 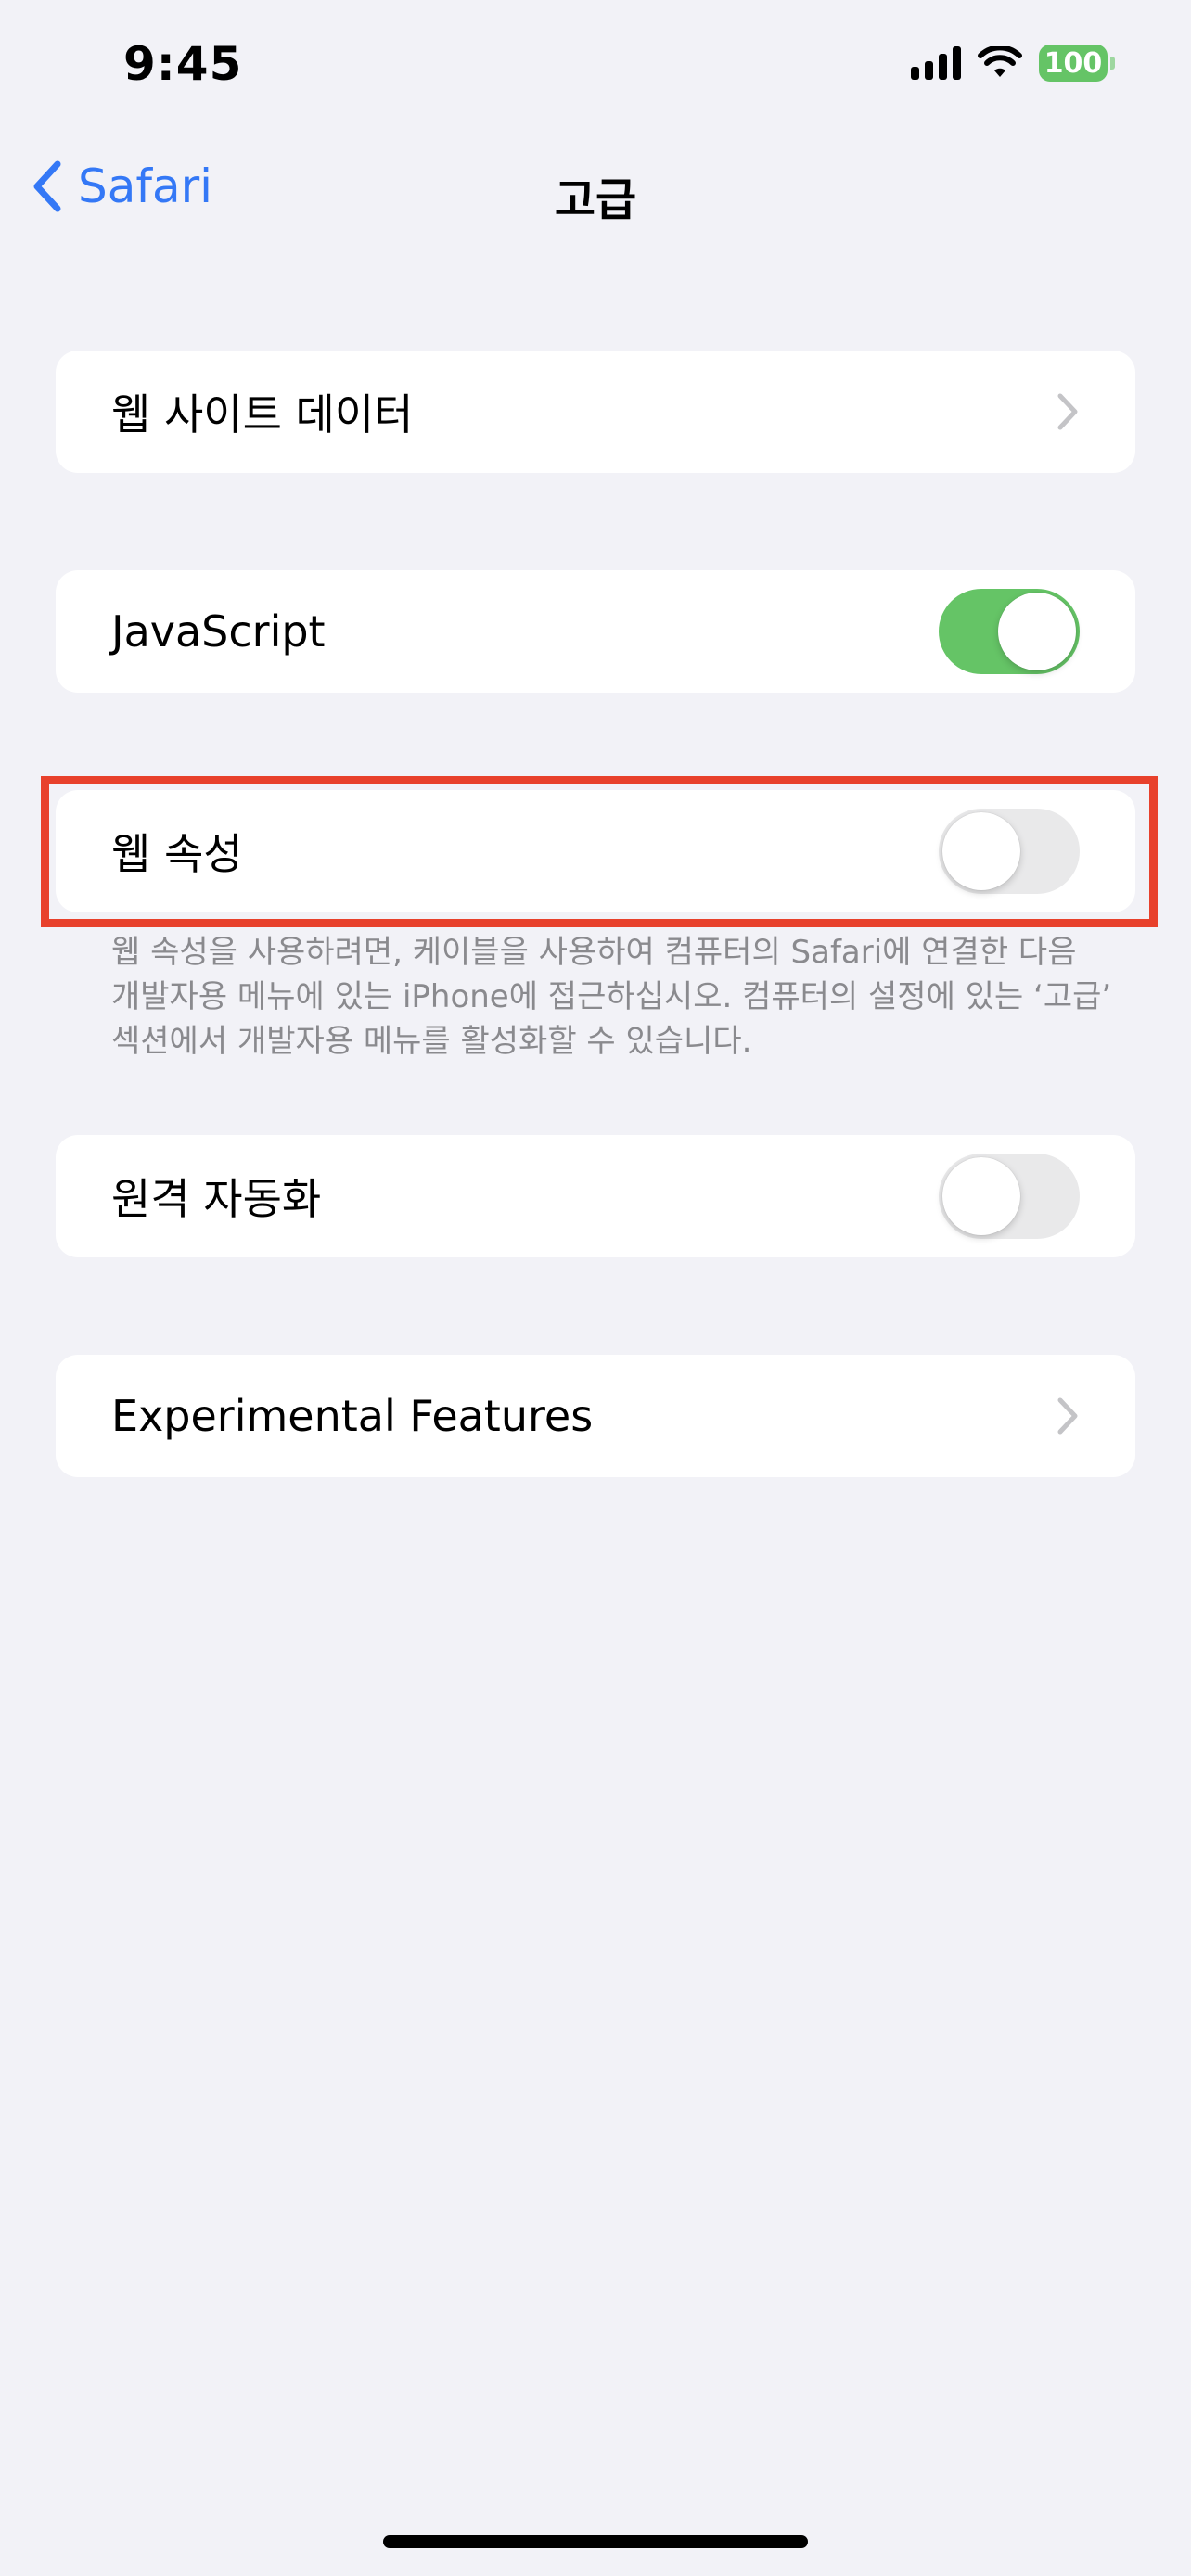 I want to click on status-icons: 100, so click(x=1013, y=64).